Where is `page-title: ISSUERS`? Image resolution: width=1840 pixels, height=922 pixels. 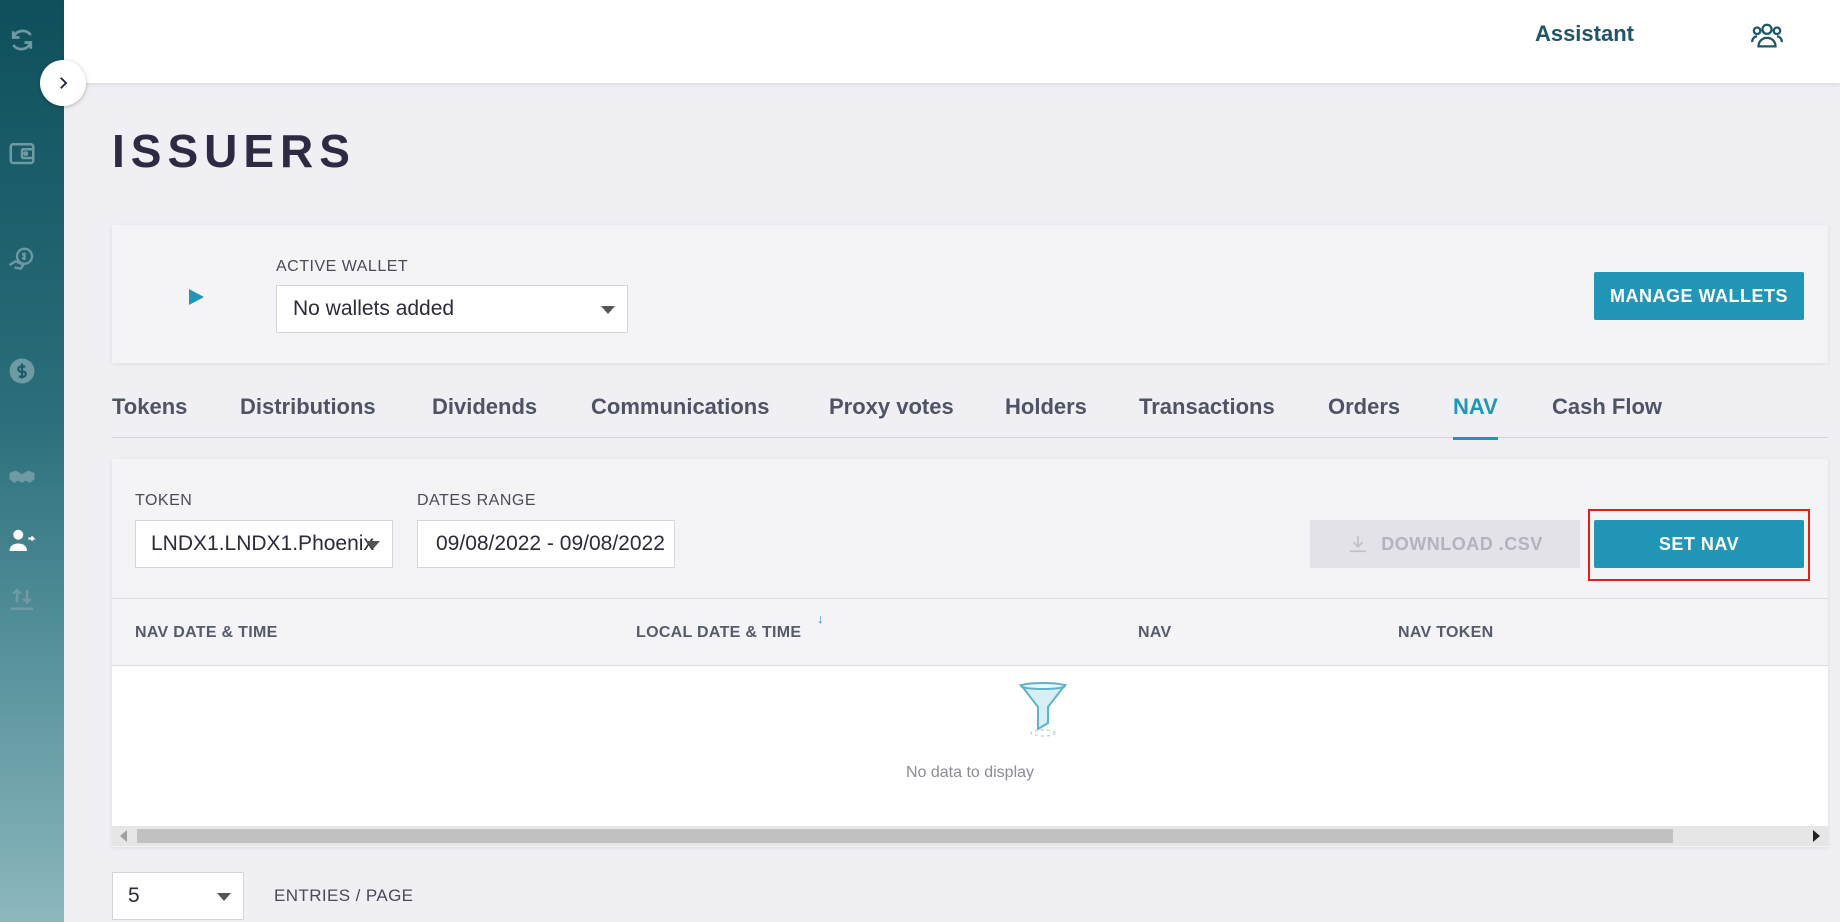 page-title: ISSUERS is located at coordinates (234, 151).